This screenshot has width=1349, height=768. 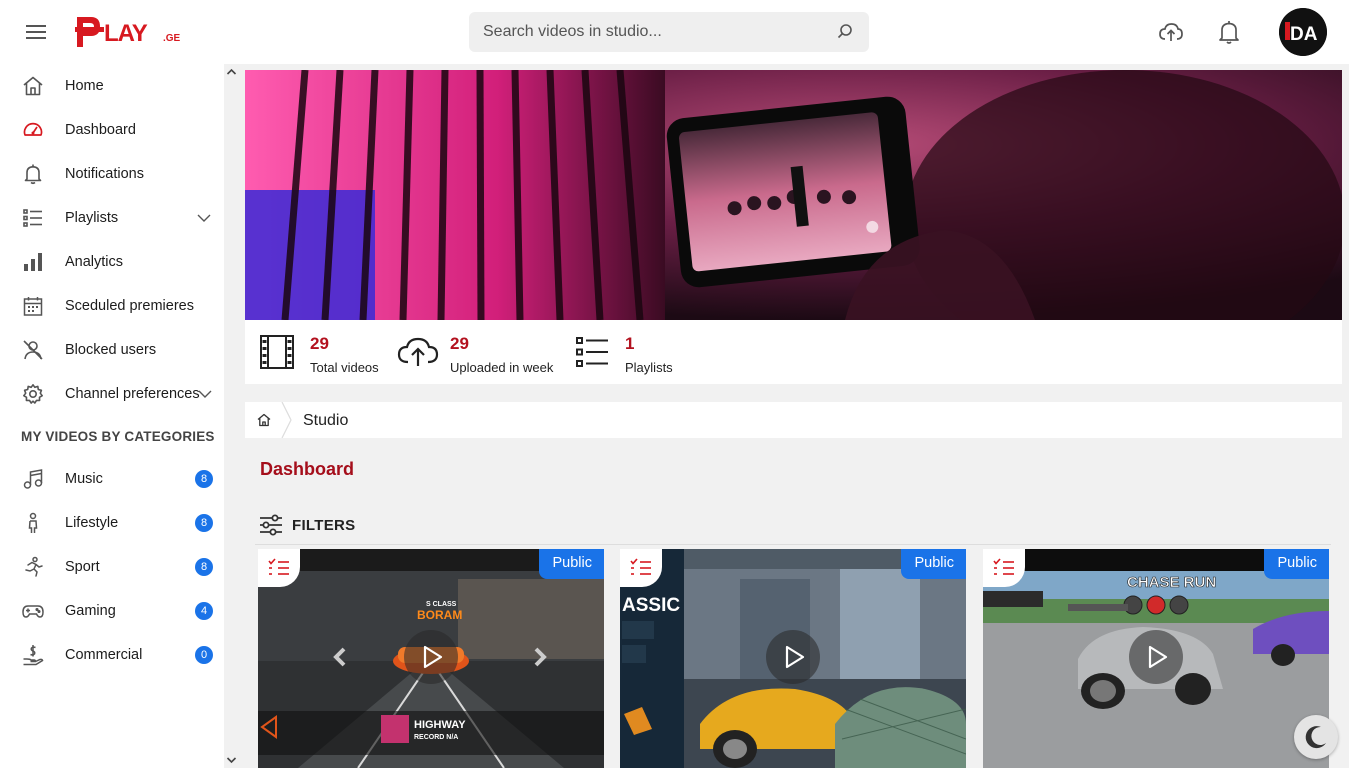 I want to click on stat-caption: Total videos, so click(x=344, y=367).